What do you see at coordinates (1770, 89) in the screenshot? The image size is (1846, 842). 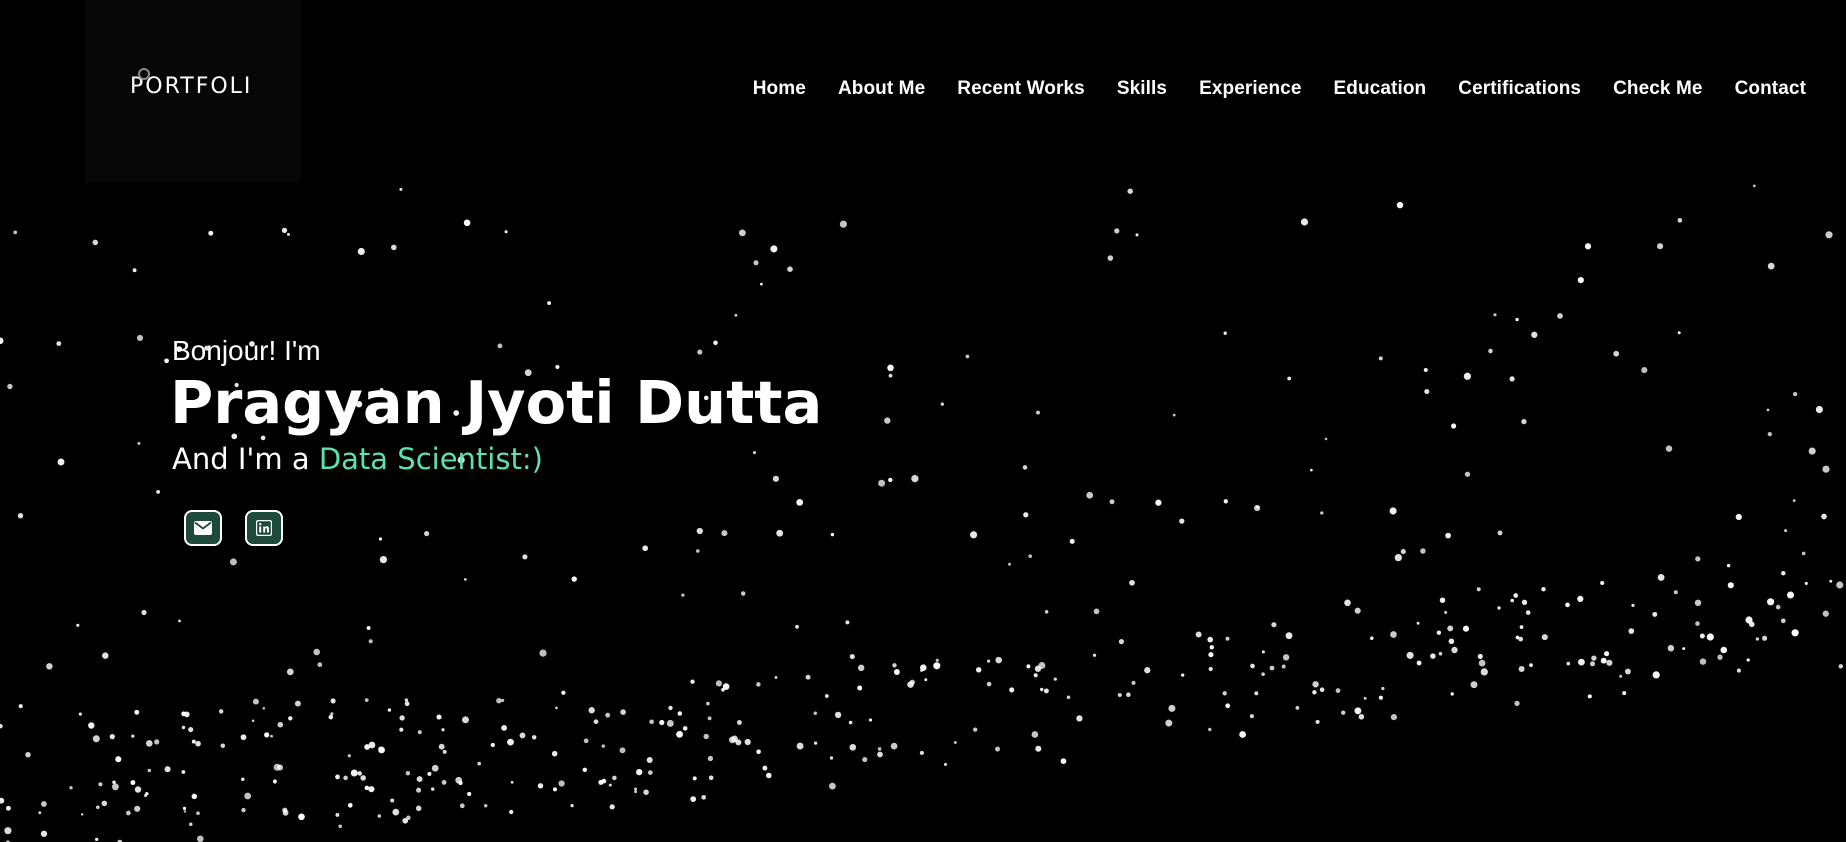 I see `nav-item-contact: Contact` at bounding box center [1770, 89].